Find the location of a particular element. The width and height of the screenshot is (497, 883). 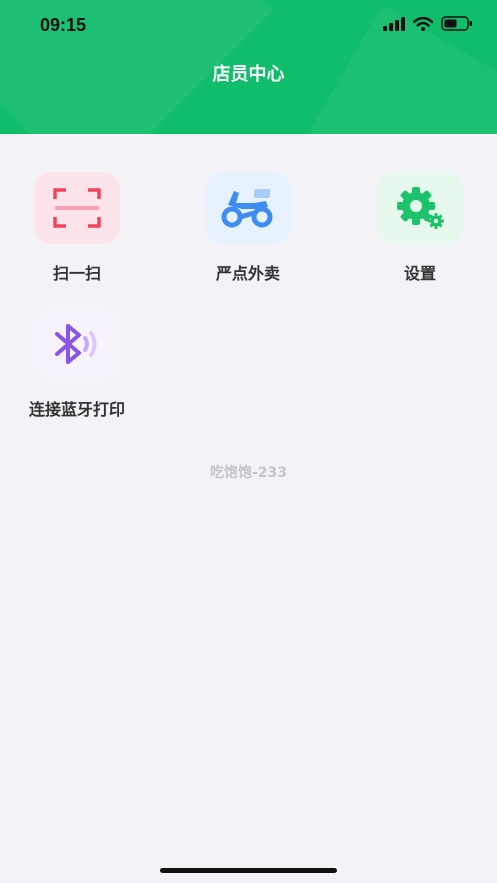

menu-item-settings: 设置 is located at coordinates (420, 228).